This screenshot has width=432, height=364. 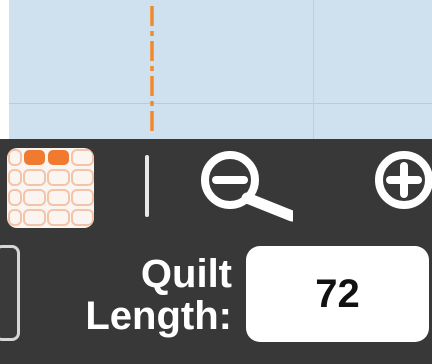 I want to click on zoom-out-icon, so click(x=249, y=186).